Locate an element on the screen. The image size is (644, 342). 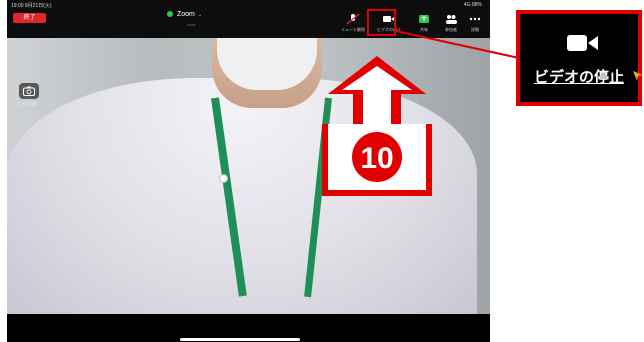
step-number: 10 is located at coordinates (376, 158).